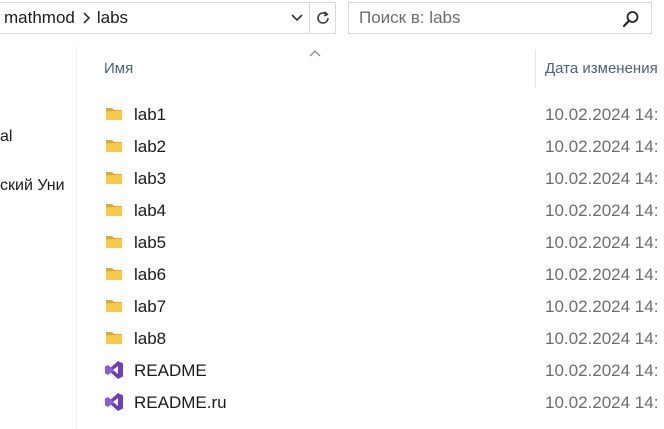  What do you see at coordinates (39, 18) in the screenshot?
I see `breadcrumb-mathmod: mathmod` at bounding box center [39, 18].